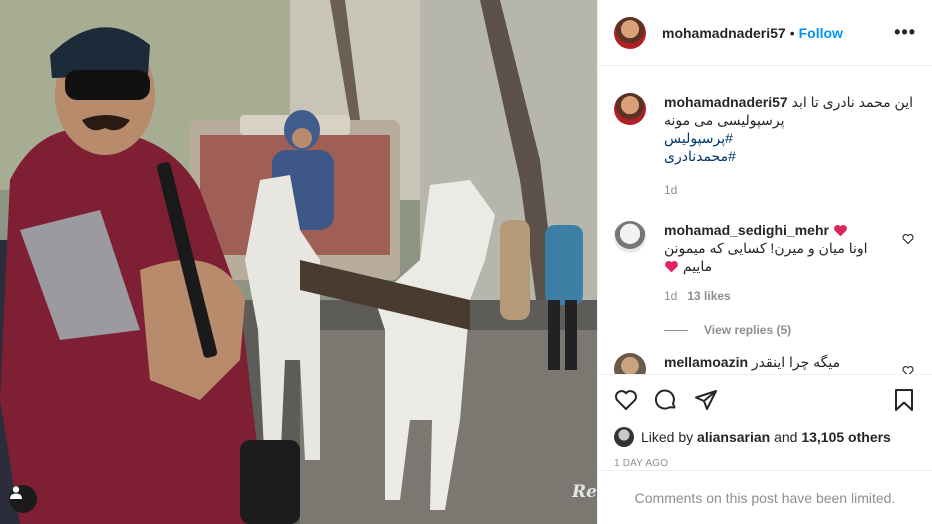 This screenshot has width=932, height=524. What do you see at coordinates (733, 437) in the screenshot?
I see `liked-by-user: aliansarian` at bounding box center [733, 437].